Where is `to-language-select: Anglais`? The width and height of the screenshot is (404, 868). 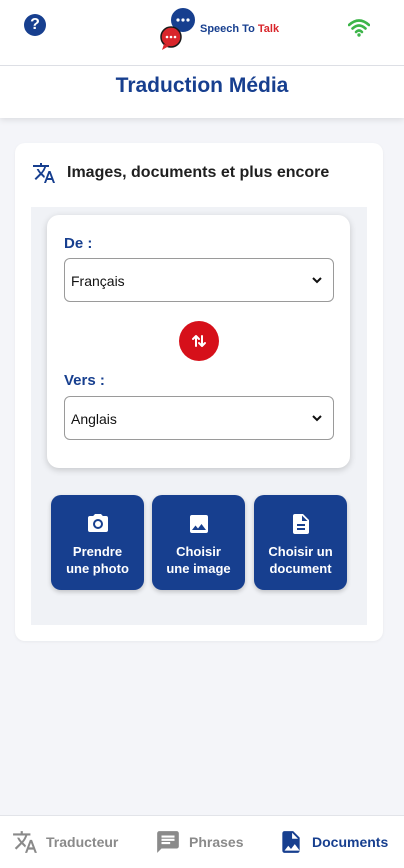 to-language-select: Anglais is located at coordinates (199, 418).